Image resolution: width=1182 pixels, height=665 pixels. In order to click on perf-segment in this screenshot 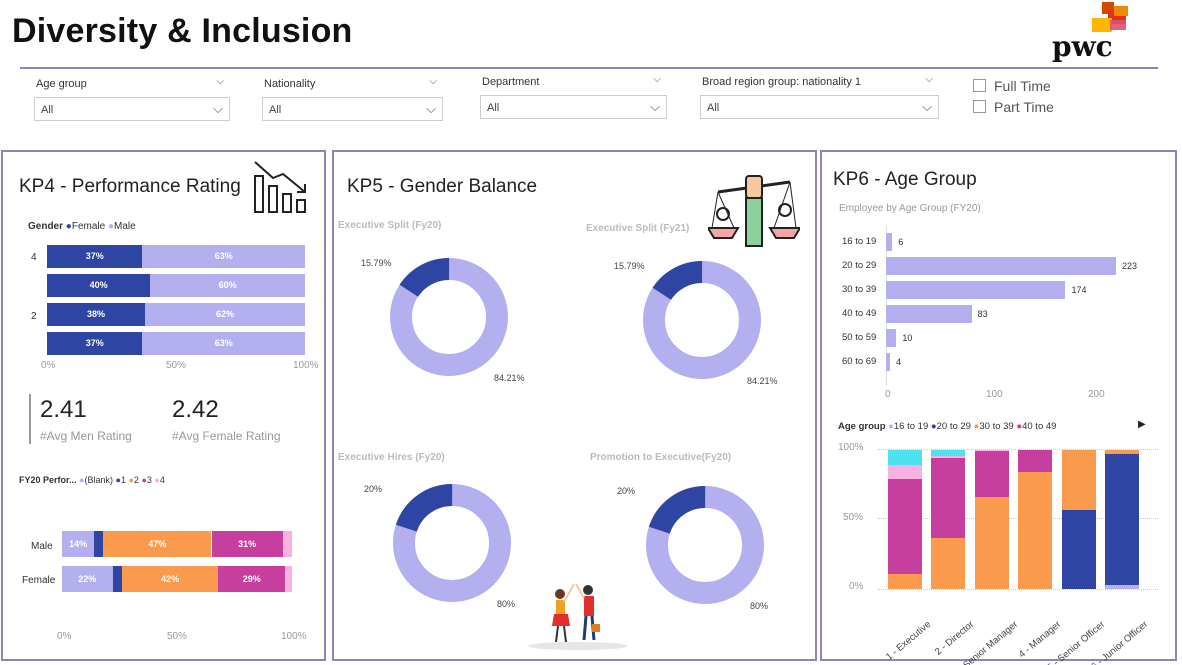, I will do `click(288, 579)`.